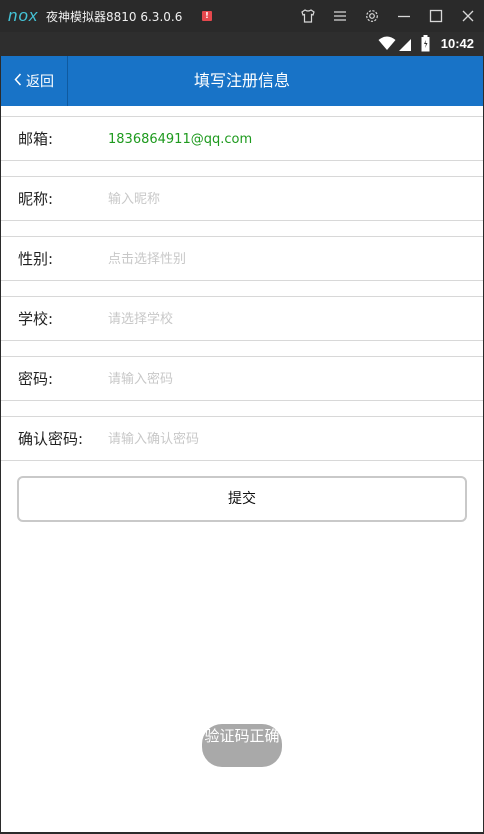  I want to click on chevron-left-icon, so click(18, 81).